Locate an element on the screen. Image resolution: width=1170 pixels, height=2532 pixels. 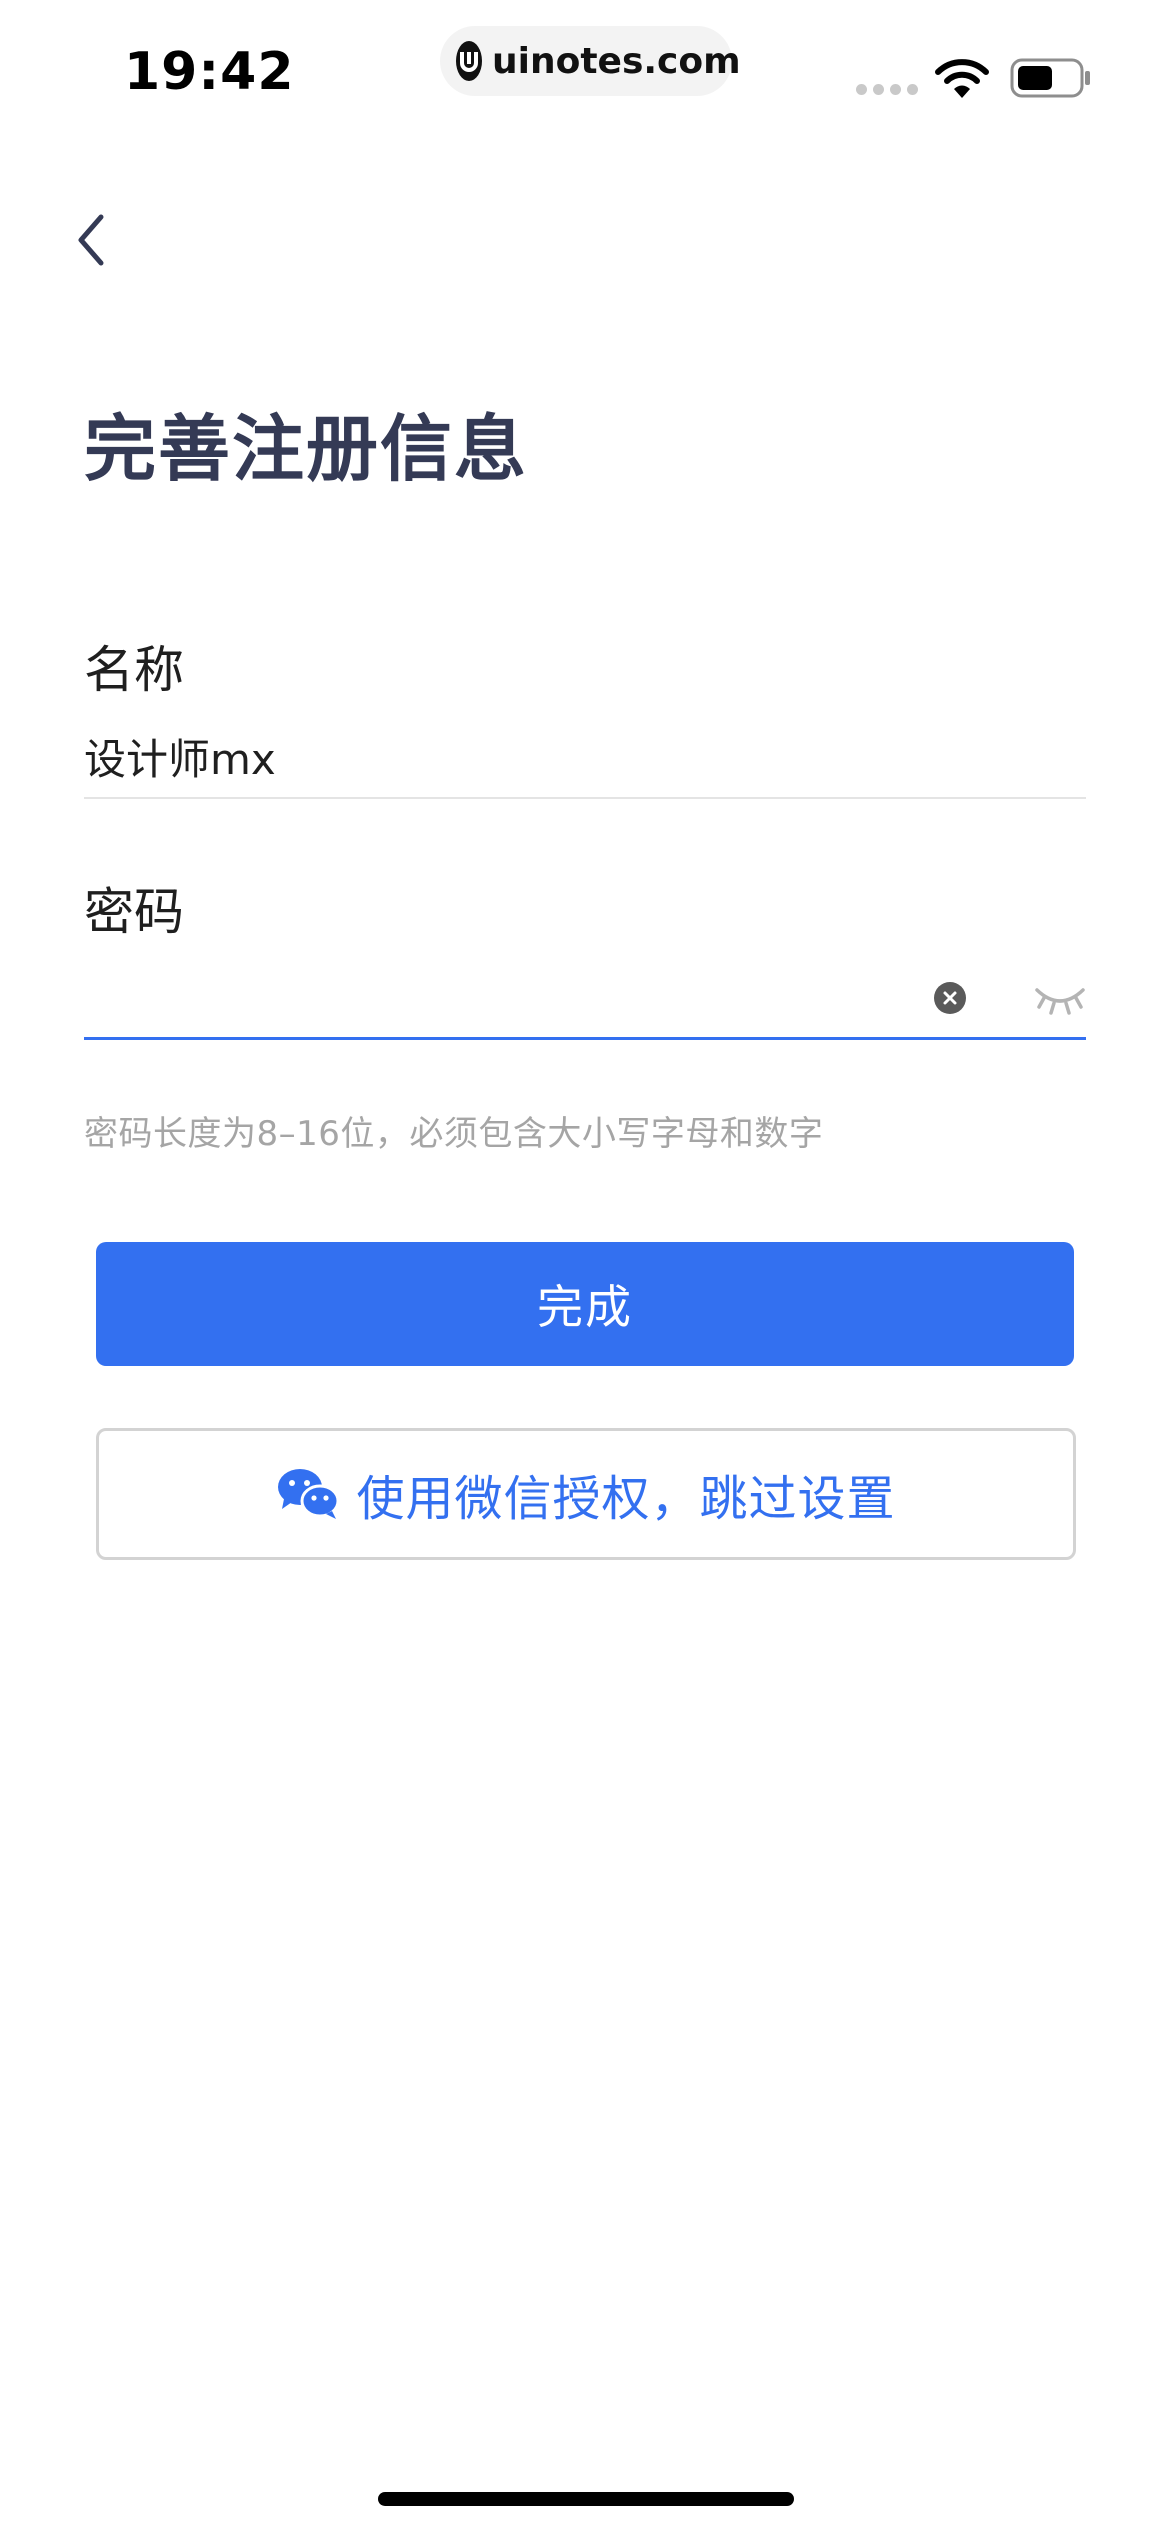
page-title: 完善注册信息 is located at coordinates (306, 449).